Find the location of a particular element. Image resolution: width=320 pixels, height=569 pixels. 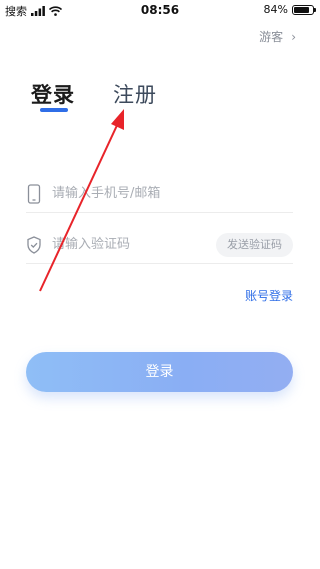

battery-percent: 84% is located at coordinates (275, 9).